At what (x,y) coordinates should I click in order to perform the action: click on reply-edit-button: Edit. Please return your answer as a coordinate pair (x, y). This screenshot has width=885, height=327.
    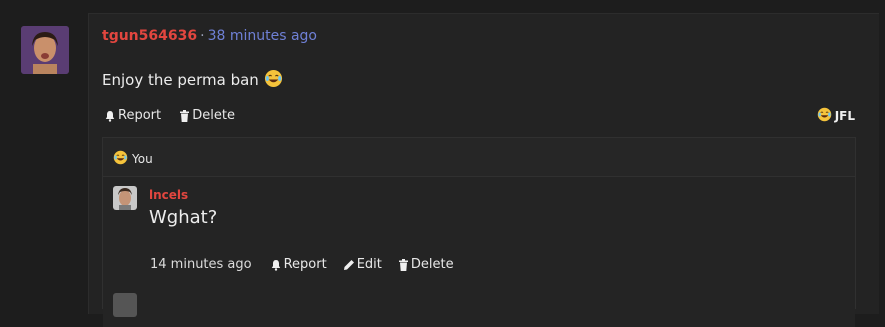
    Looking at the image, I should click on (362, 264).